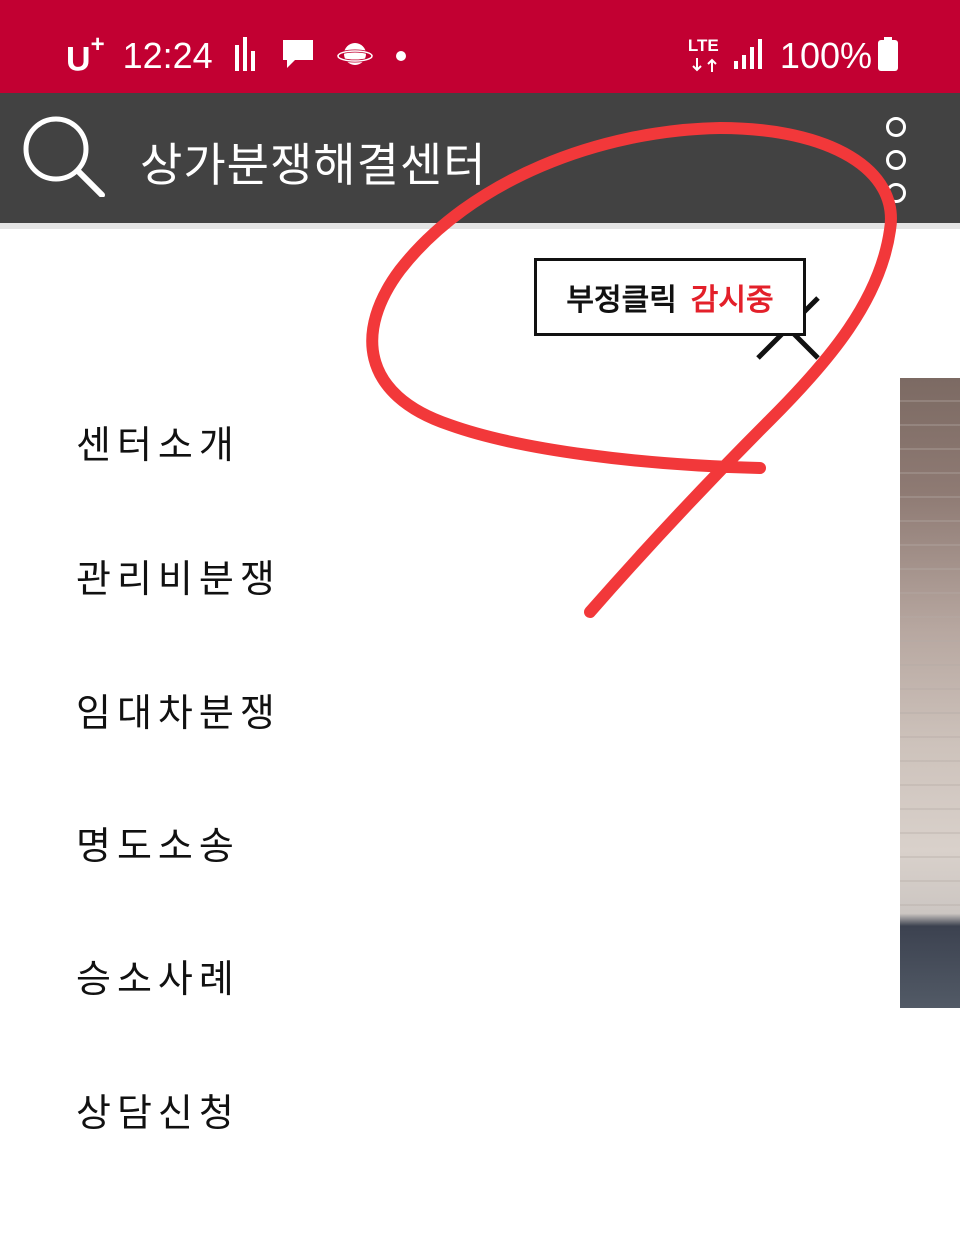 The width and height of the screenshot is (960, 1233). What do you see at coordinates (246, 56) in the screenshot?
I see `signal-bars-icon` at bounding box center [246, 56].